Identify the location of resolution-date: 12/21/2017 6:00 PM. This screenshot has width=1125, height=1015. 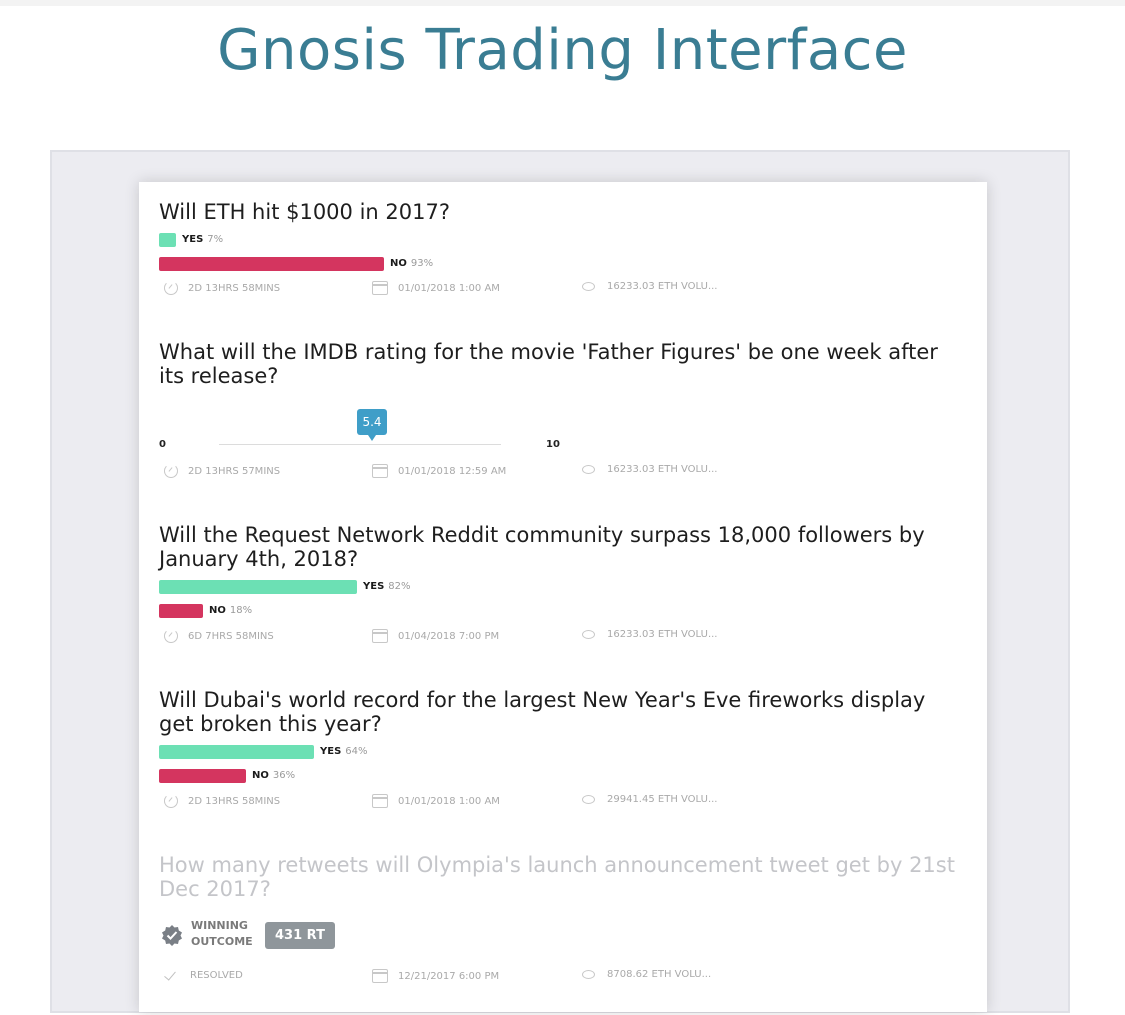
(435, 976).